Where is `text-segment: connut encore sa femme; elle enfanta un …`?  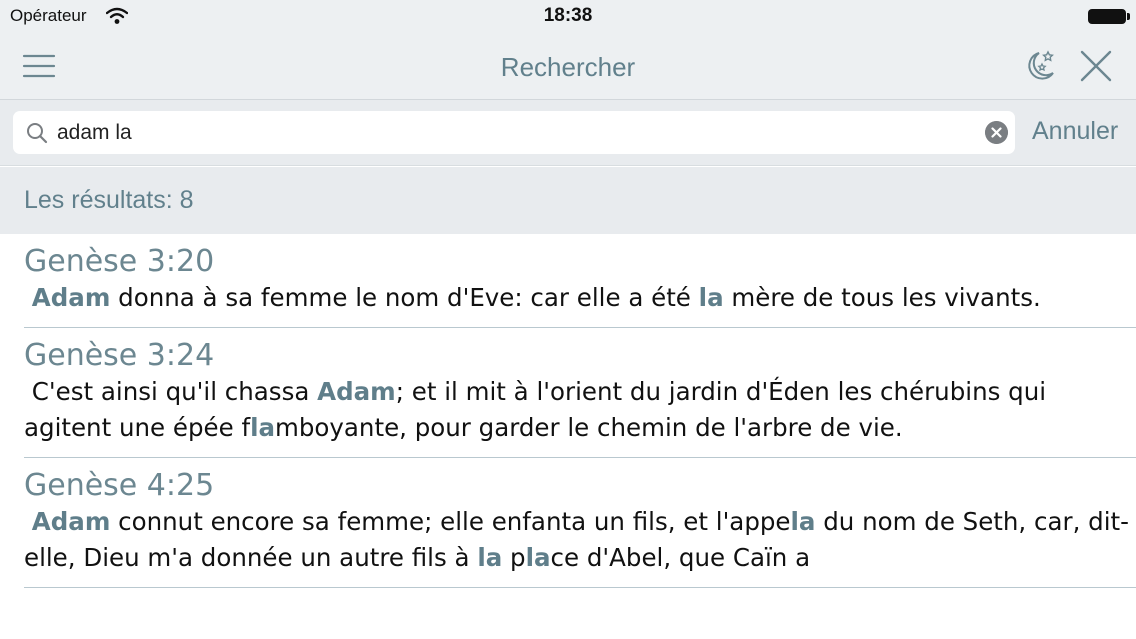 text-segment: connut encore sa femme; elle enfanta un … is located at coordinates (450, 521).